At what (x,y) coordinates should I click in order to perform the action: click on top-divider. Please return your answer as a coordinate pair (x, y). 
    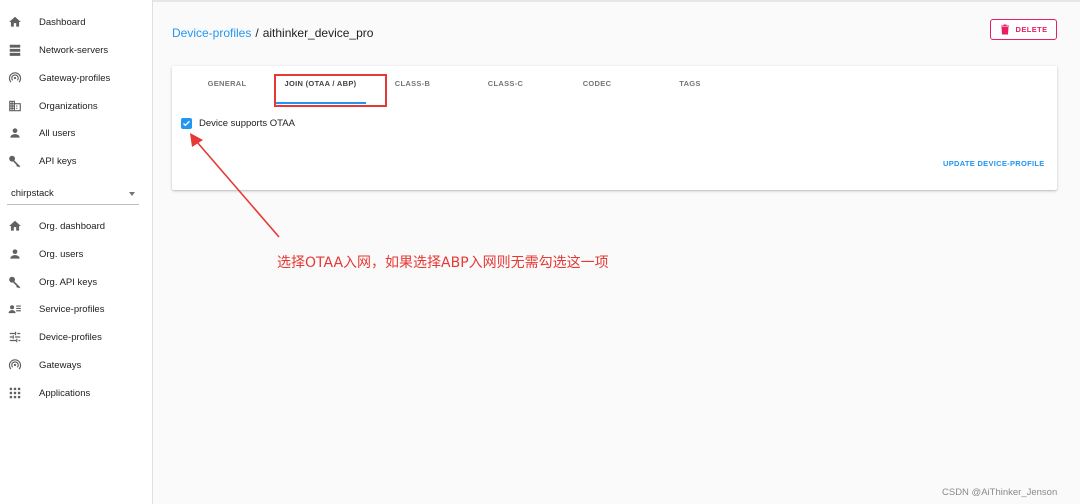
    Looking at the image, I should click on (540, 1).